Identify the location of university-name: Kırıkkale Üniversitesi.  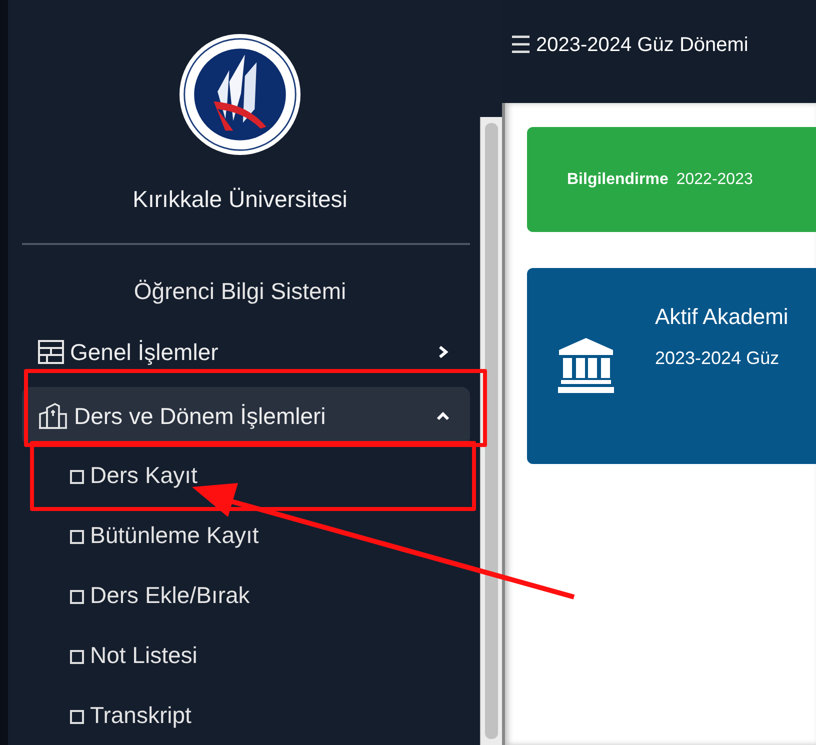
(240, 199).